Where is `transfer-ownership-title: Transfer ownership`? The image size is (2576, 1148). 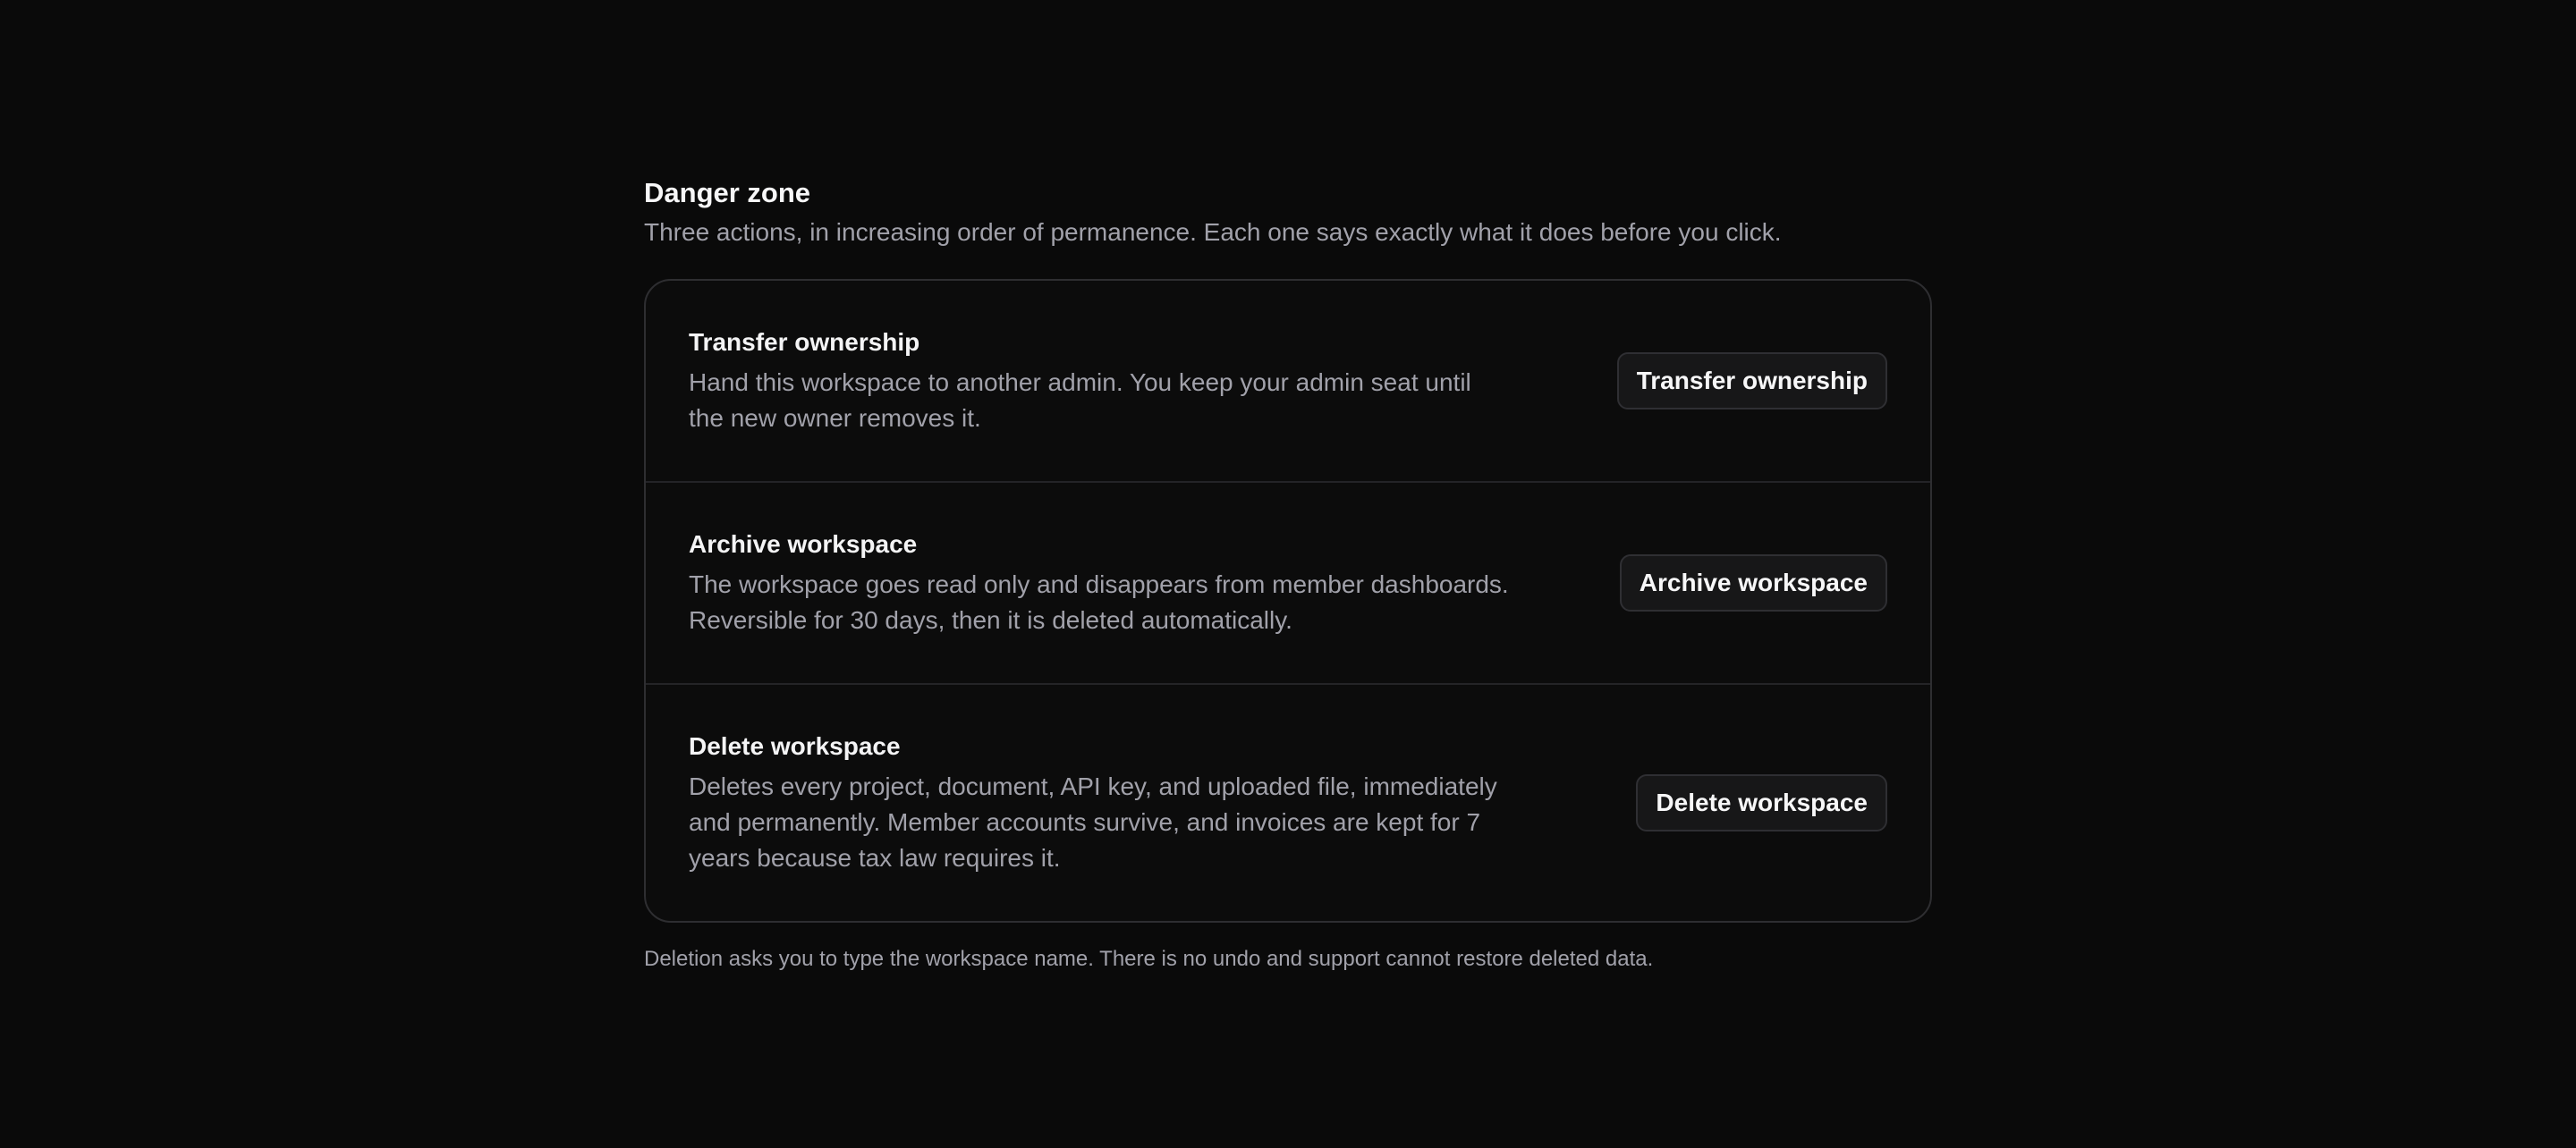 transfer-ownership-title: Transfer ownership is located at coordinates (804, 342).